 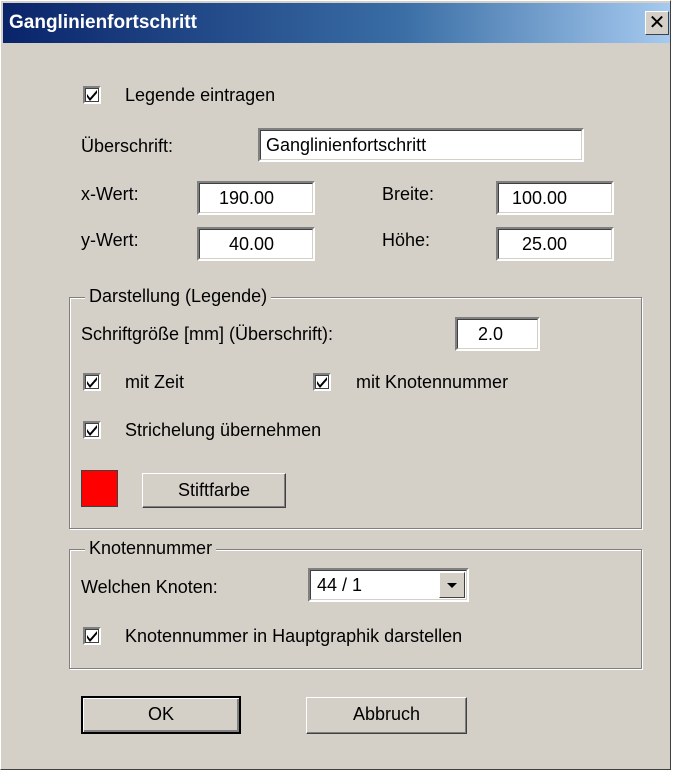 I want to click on heading-input: Ganglinienfortschritt, so click(x=421, y=145).